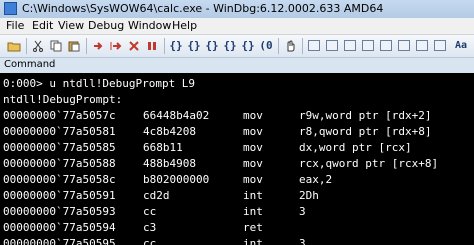 The image size is (474, 245). Describe the element at coordinates (59, 147) in the screenshot. I see `disasm-address: 00000000`77a50585` at that location.